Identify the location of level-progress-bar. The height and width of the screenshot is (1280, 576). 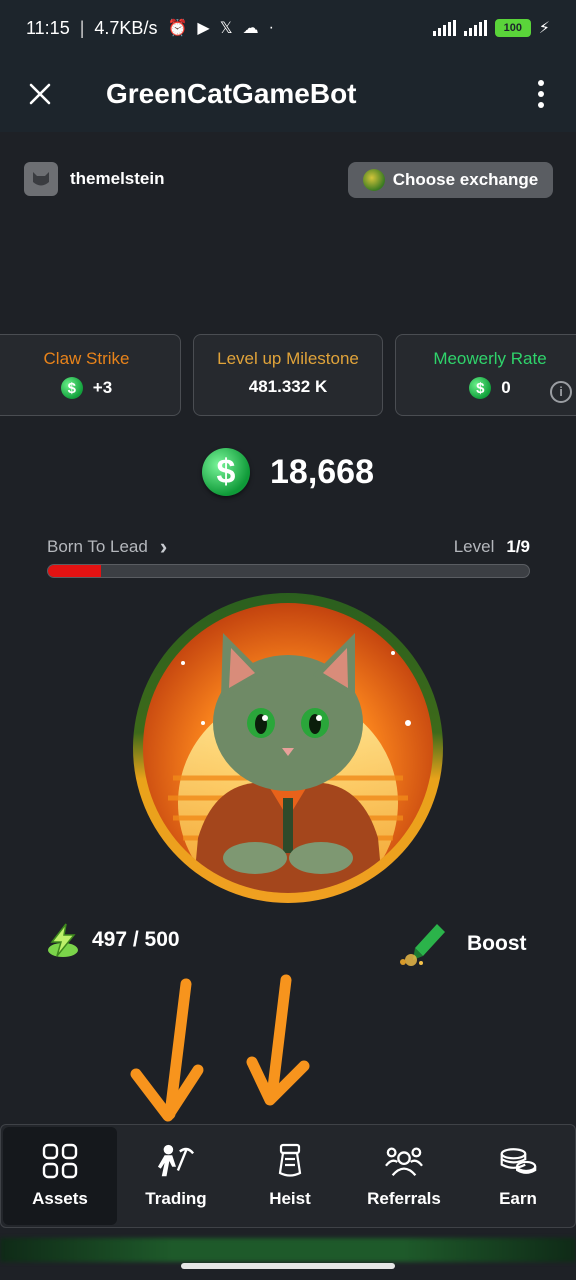
(288, 571).